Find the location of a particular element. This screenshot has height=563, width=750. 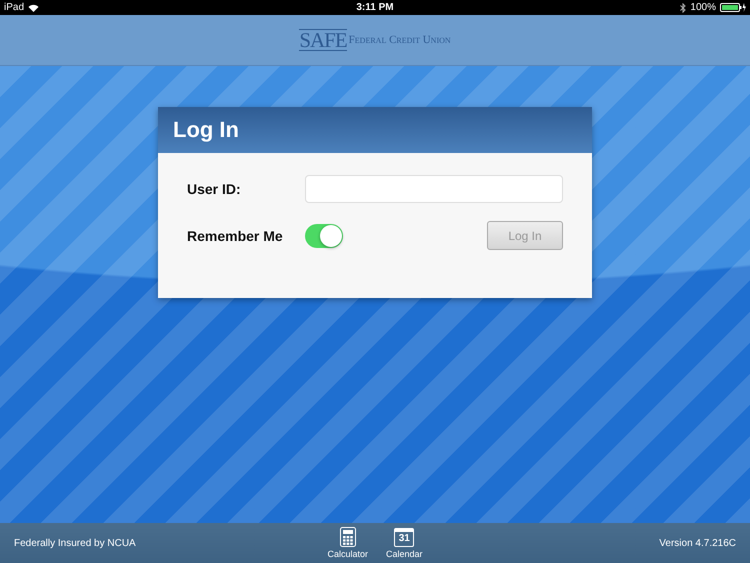

battery-charging-icon is located at coordinates (733, 7).